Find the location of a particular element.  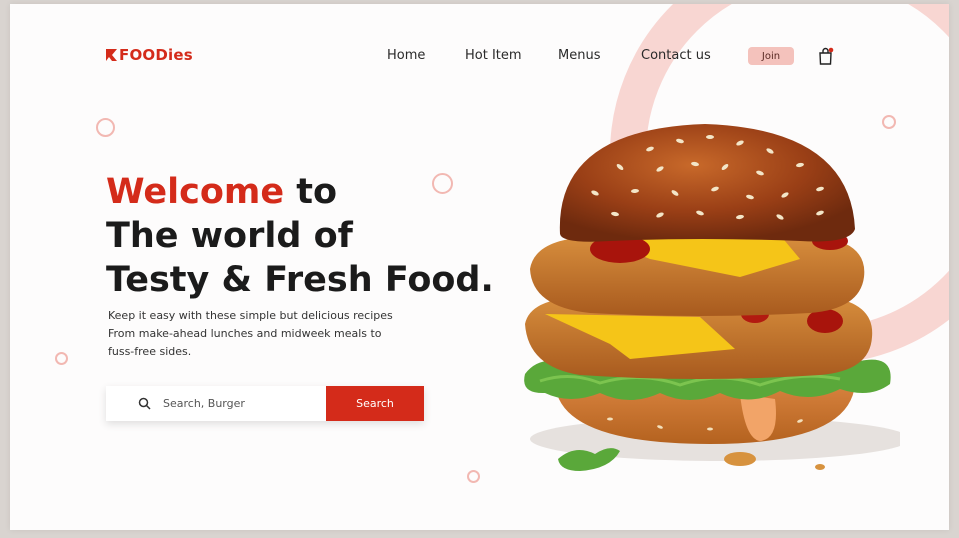

nav-contact-us: Contact us is located at coordinates (676, 55).